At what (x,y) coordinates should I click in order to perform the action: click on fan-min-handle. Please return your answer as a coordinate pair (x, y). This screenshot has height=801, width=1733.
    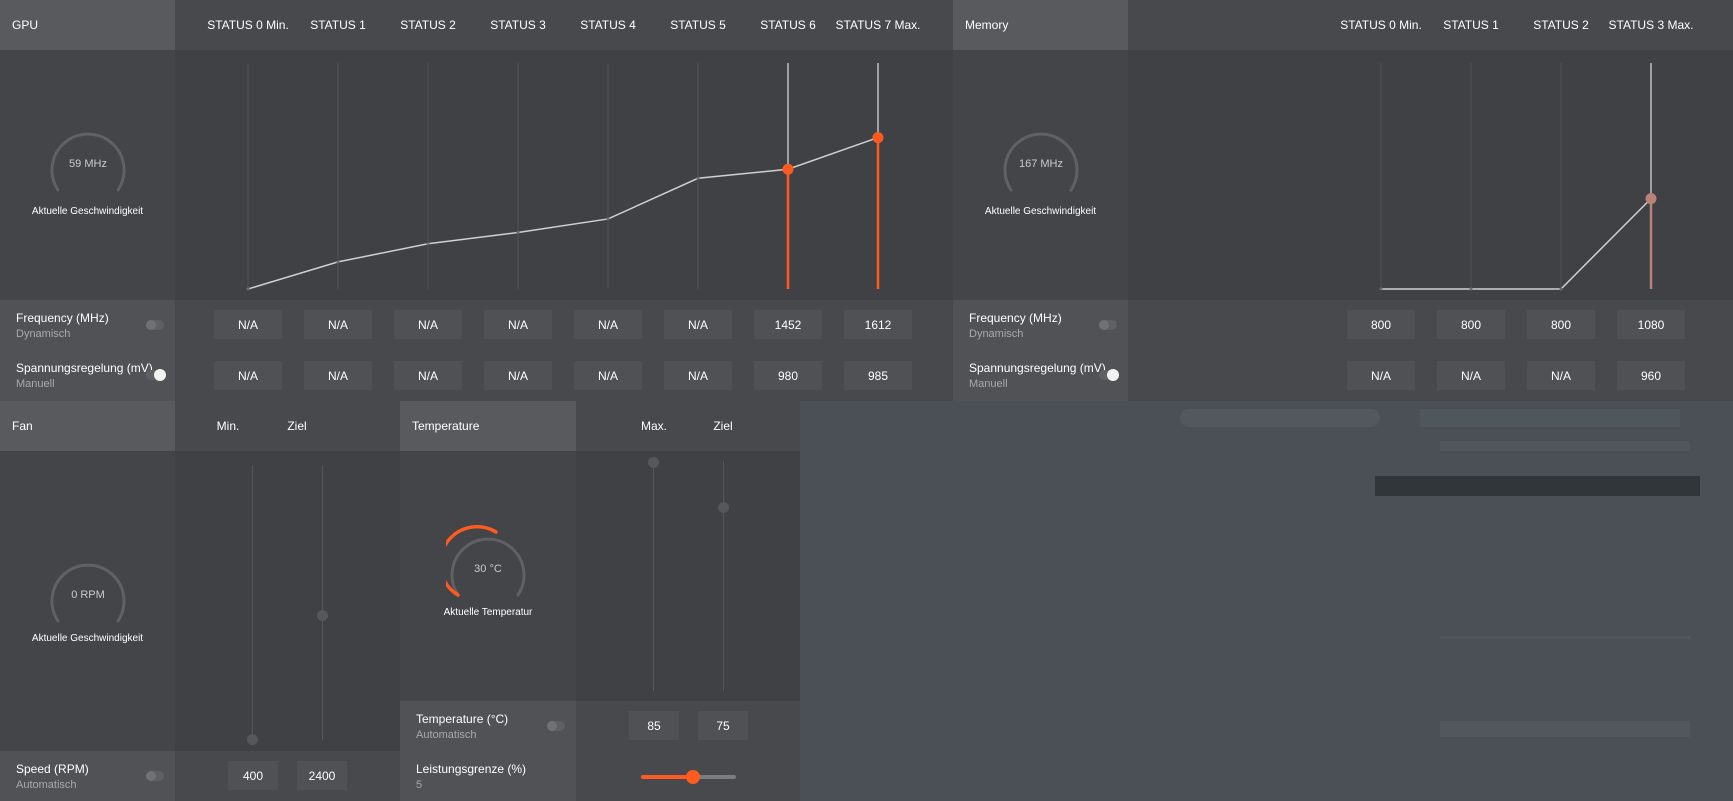
    Looking at the image, I should click on (252, 739).